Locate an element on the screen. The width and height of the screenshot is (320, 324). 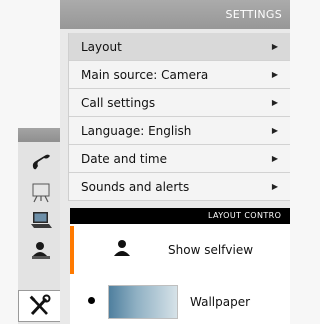
menu-item-date-time: Date and time ▶ is located at coordinates (179, 159).